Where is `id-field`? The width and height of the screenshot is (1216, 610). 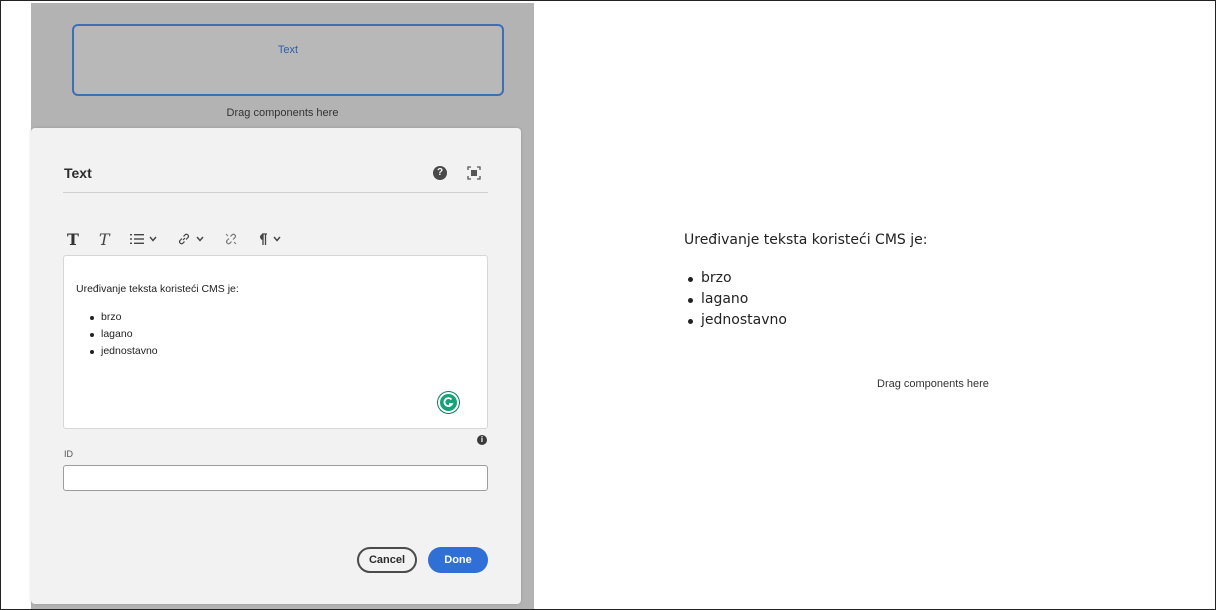
id-field is located at coordinates (275, 478).